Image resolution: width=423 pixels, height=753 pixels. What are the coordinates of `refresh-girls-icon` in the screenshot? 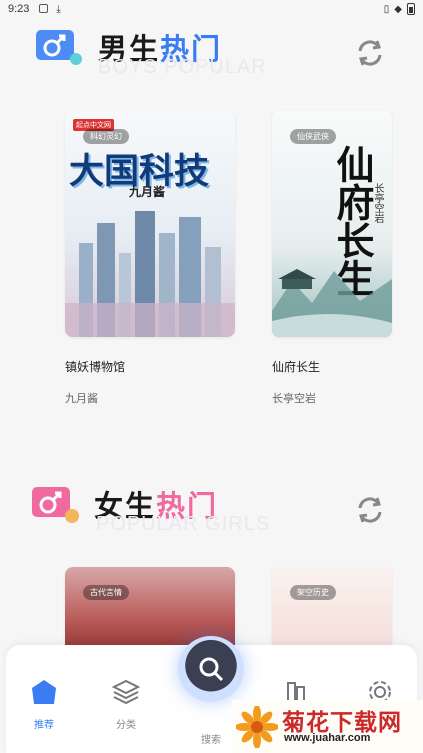 It's located at (370, 510).